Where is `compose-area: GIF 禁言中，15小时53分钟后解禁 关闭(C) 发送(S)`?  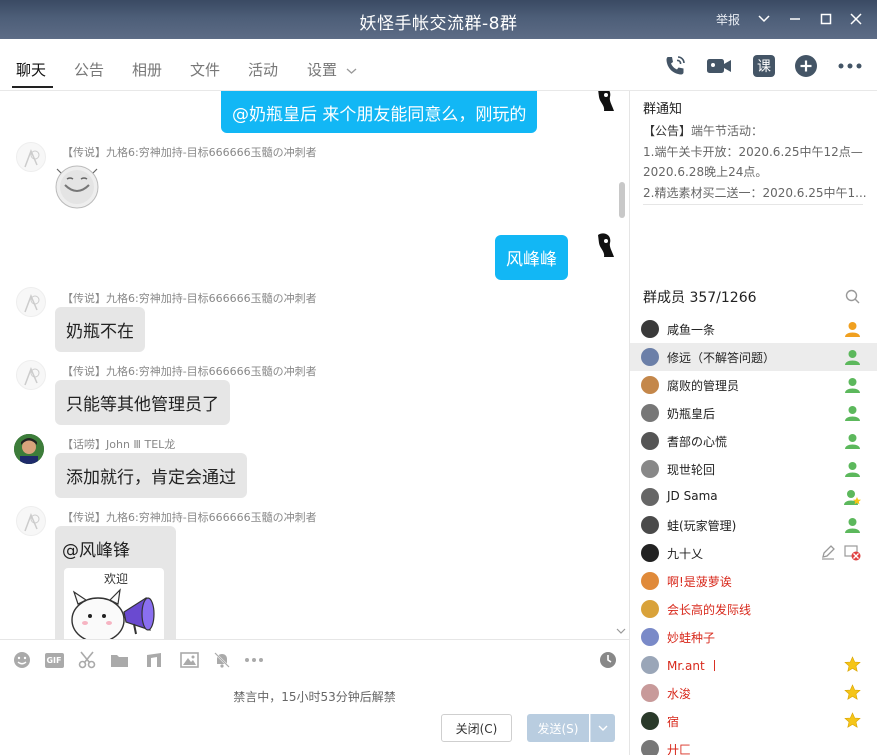 compose-area: GIF 禁言中，15小时53分钟后解禁 关闭(C) 发送(S) is located at coordinates (314, 697).